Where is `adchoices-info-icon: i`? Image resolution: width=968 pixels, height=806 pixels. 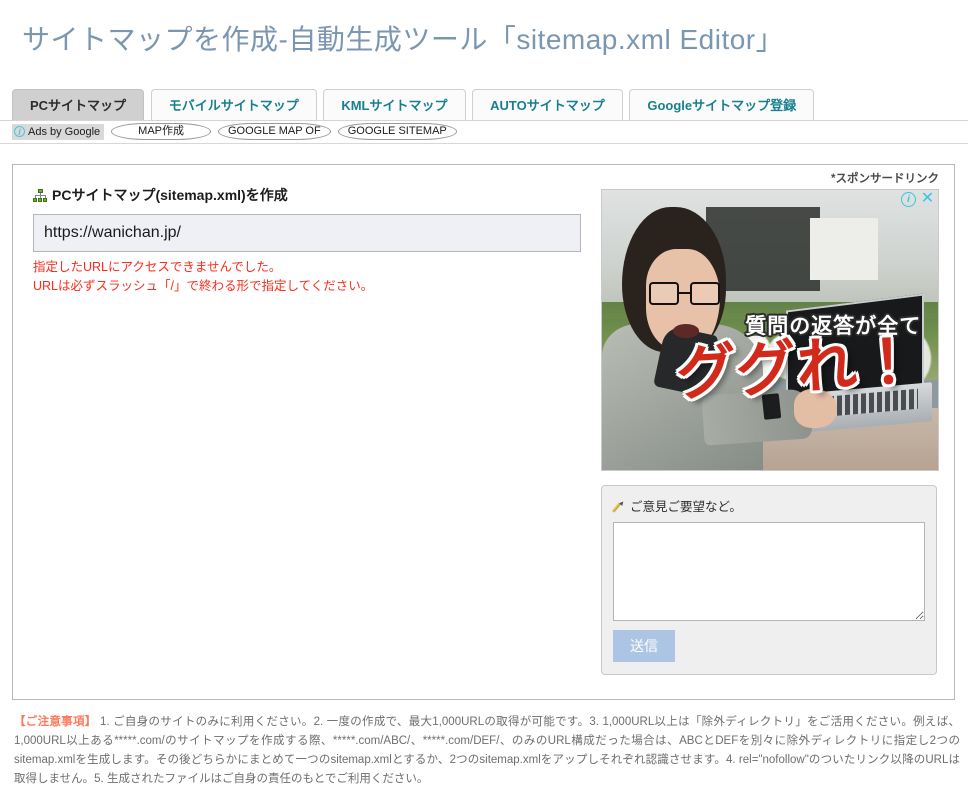 adchoices-info-icon: i is located at coordinates (19, 132).